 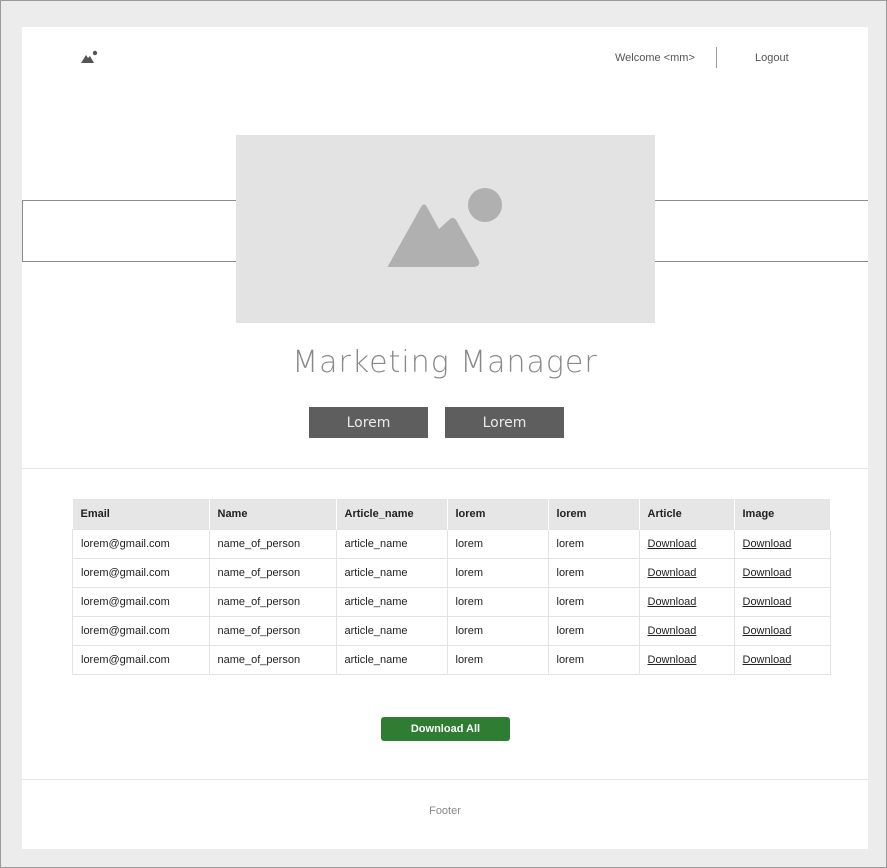 I want to click on footer: Footer, so click(x=445, y=811).